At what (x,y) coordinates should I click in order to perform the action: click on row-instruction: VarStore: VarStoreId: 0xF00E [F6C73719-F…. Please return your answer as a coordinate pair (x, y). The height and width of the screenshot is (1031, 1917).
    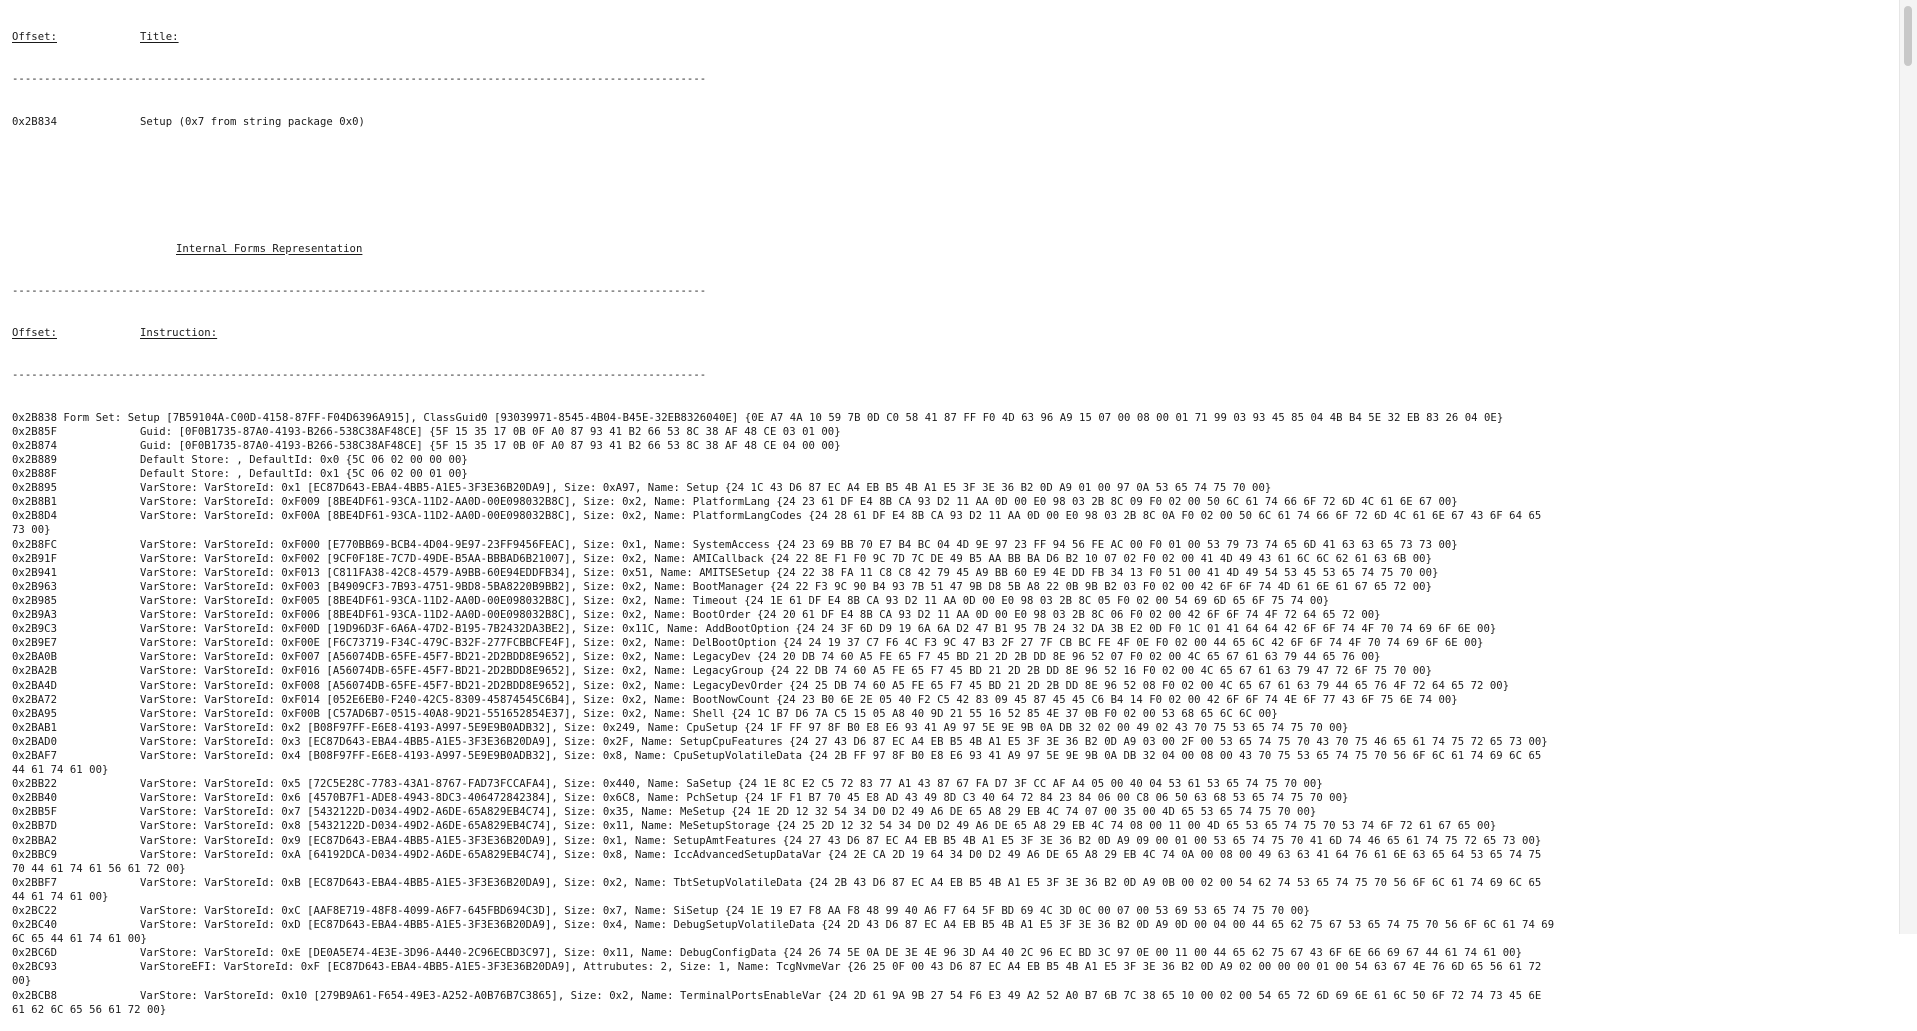
    Looking at the image, I should click on (812, 643).